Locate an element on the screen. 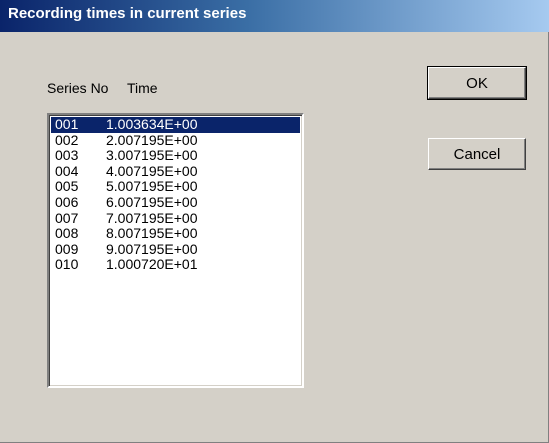  list-item: 004 4.007195E+00 is located at coordinates (175, 171).